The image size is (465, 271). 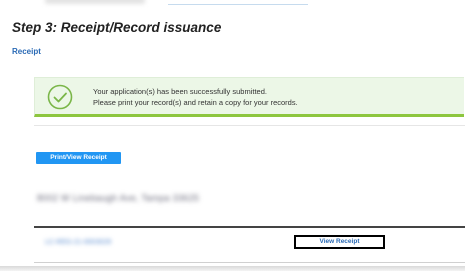 I want to click on checkmark-circle-icon, so click(x=60, y=97).